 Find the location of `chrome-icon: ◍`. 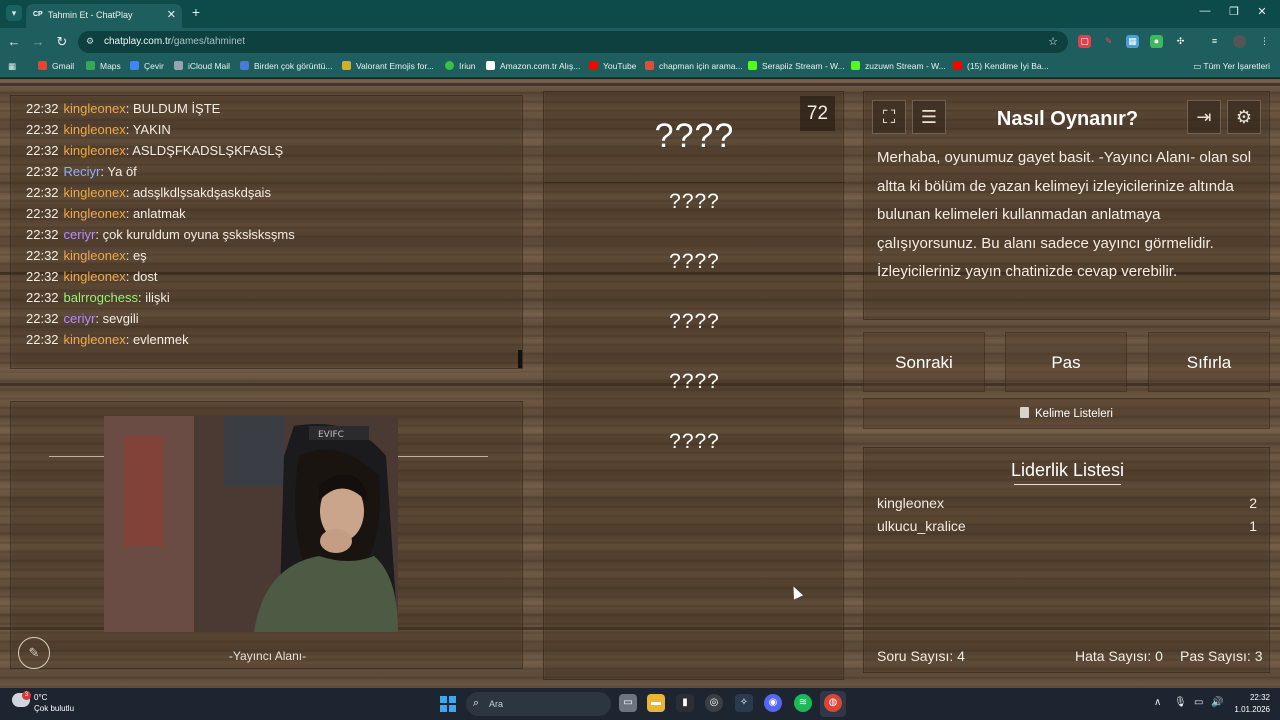

chrome-icon: ◍ is located at coordinates (833, 703).